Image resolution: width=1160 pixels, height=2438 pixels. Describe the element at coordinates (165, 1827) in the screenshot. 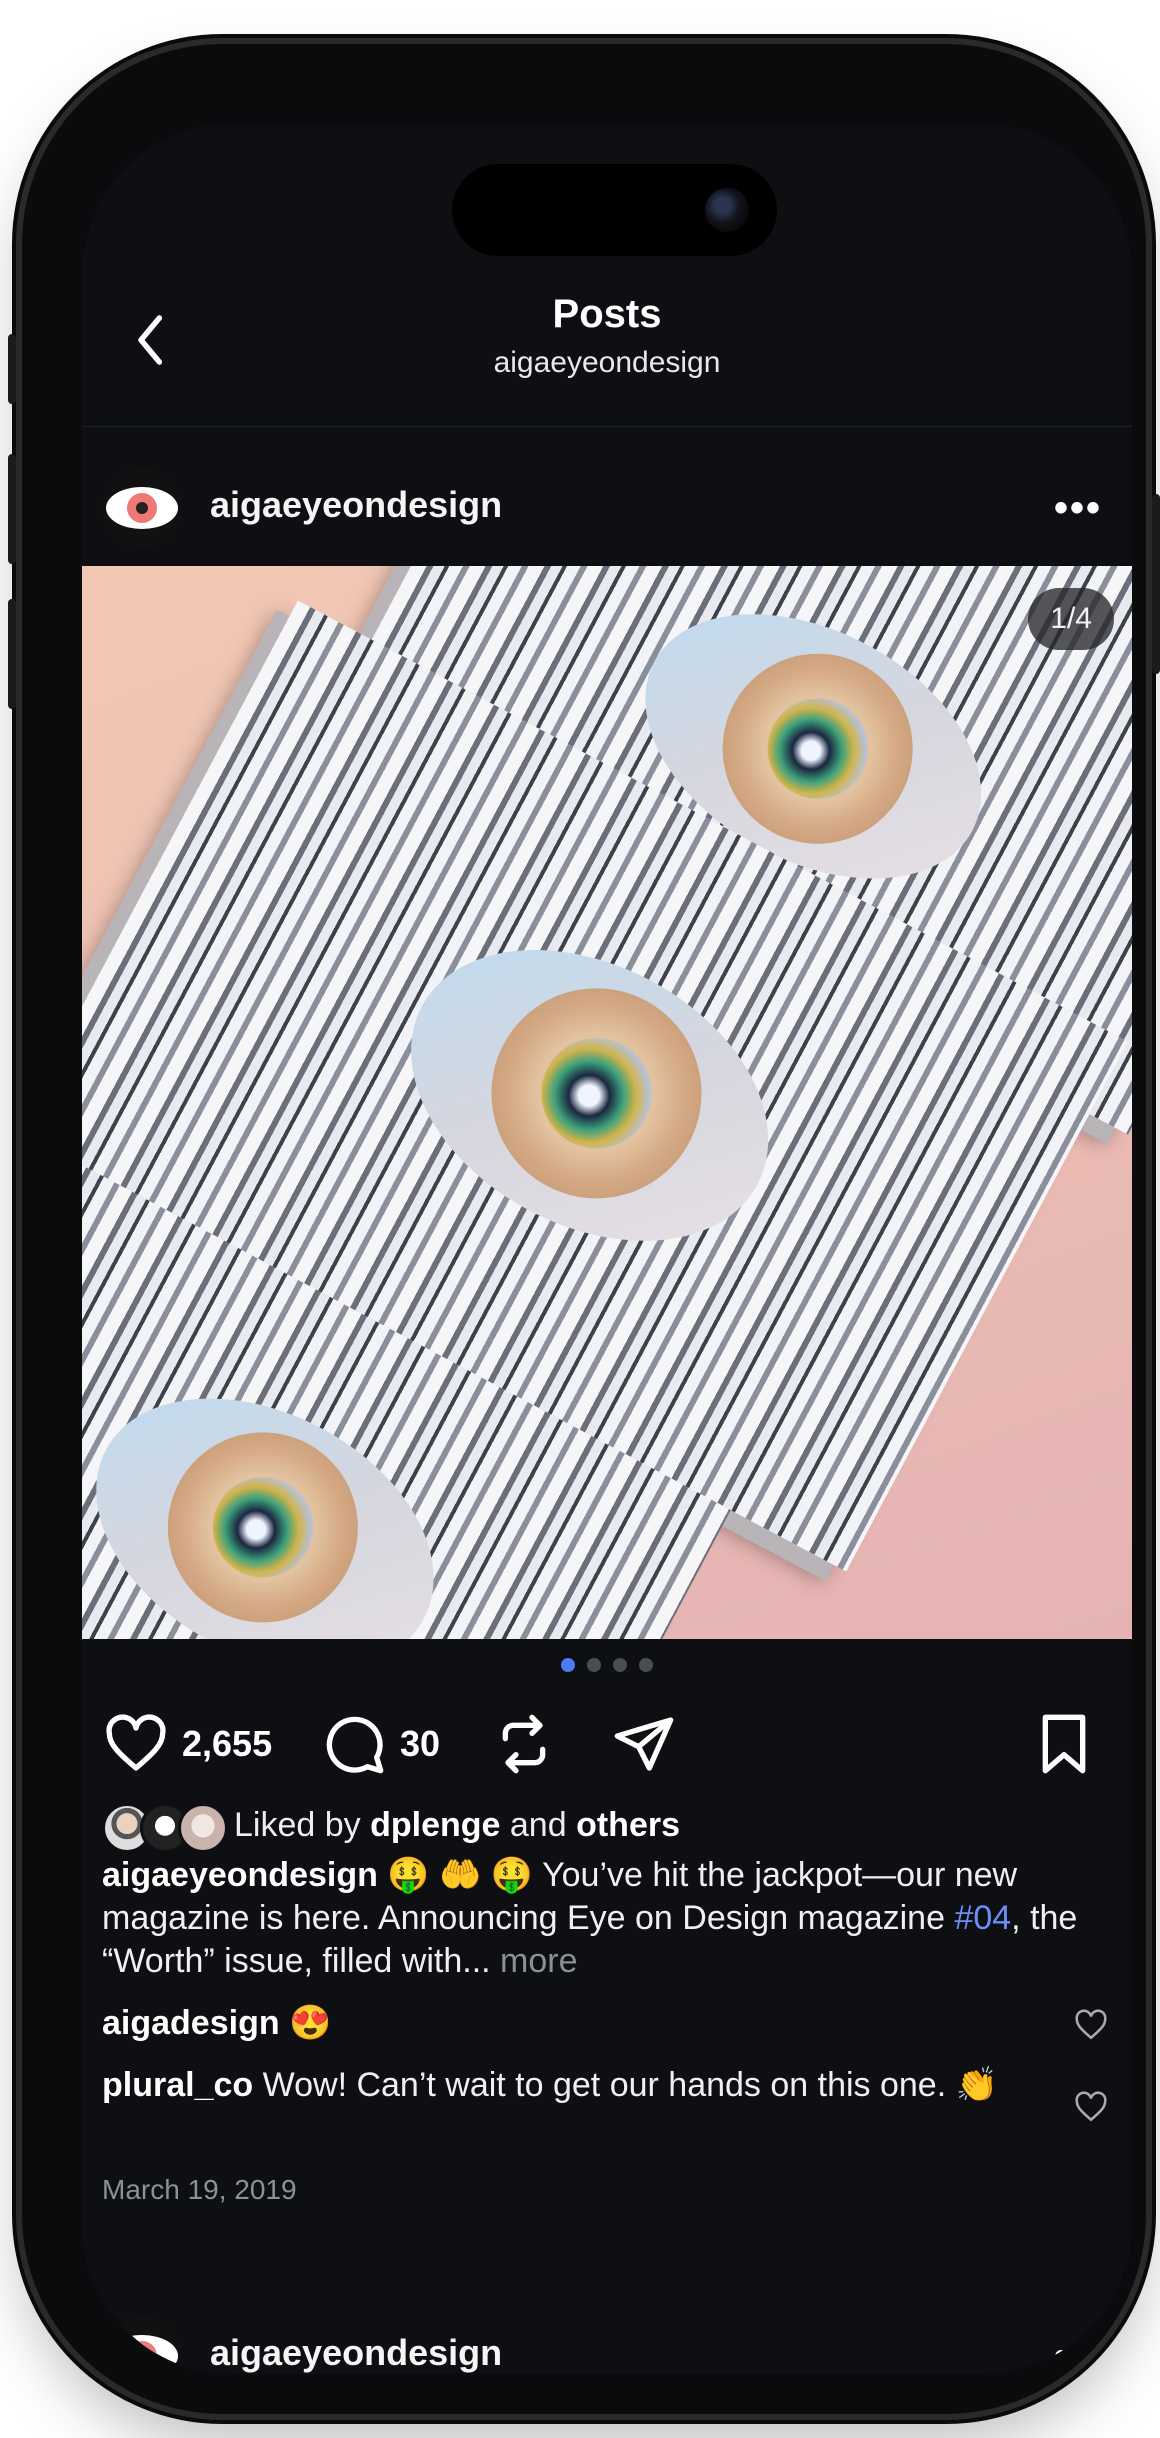

I see `liker-avatars` at that location.